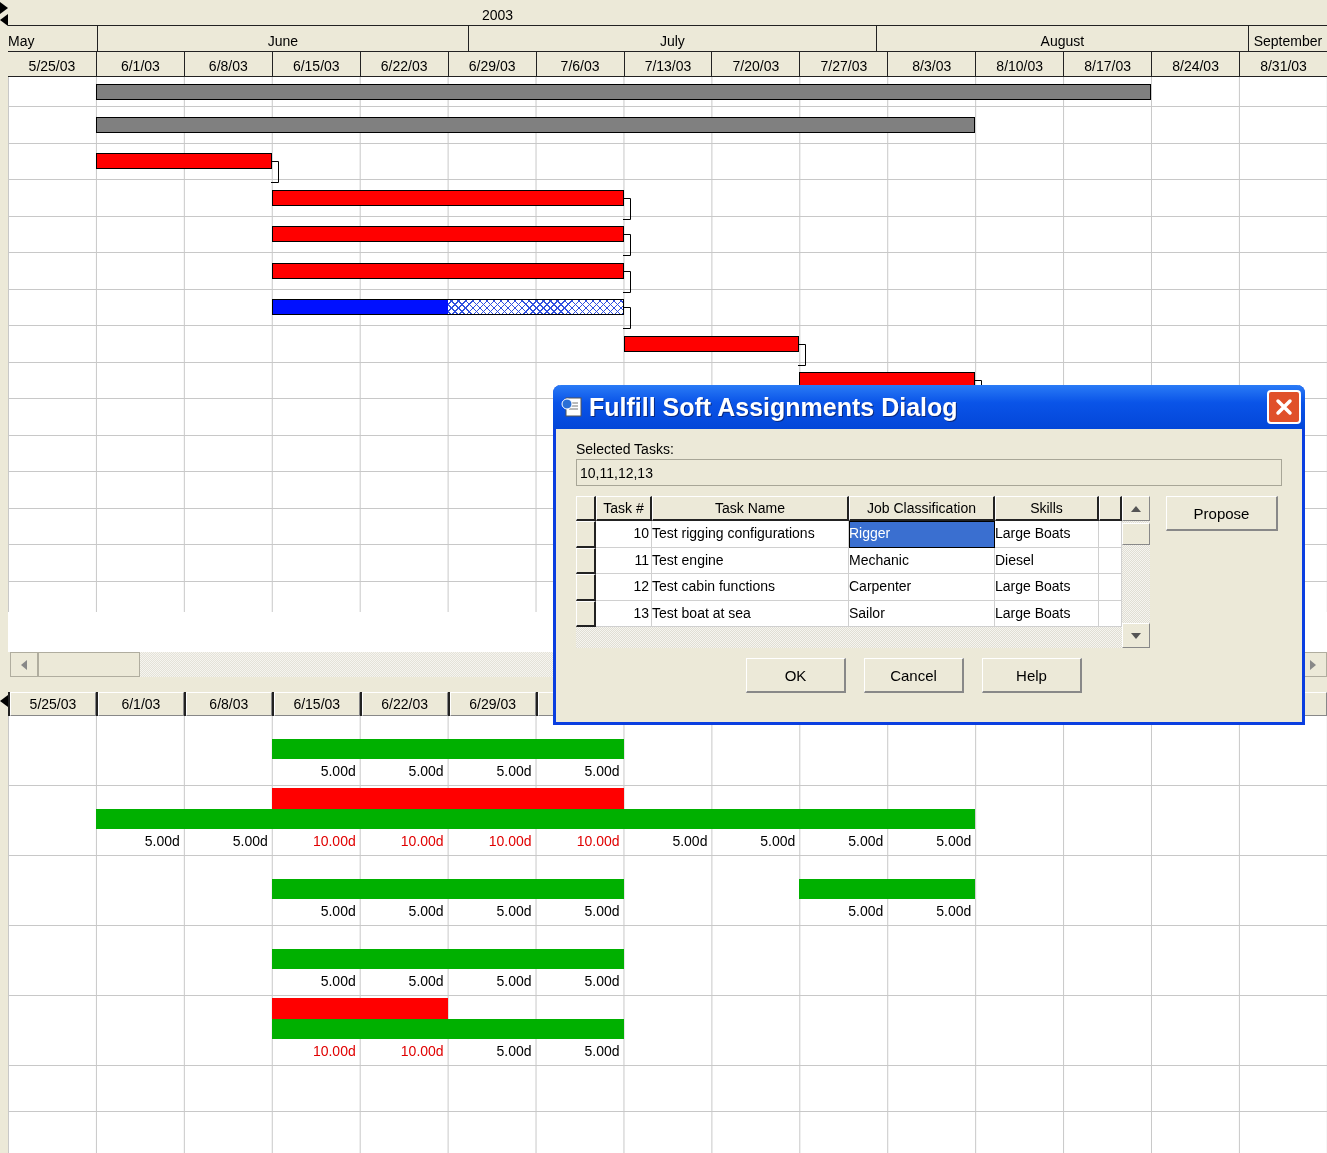  I want to click on table-cell: Test cabin functions, so click(750, 587).